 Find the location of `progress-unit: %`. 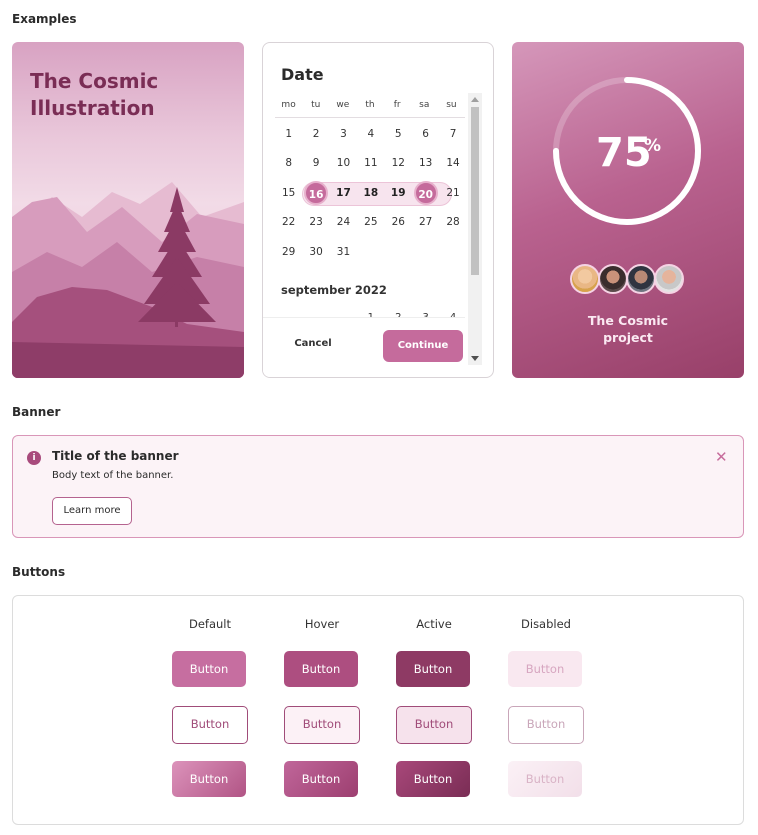

progress-unit: % is located at coordinates (653, 146).